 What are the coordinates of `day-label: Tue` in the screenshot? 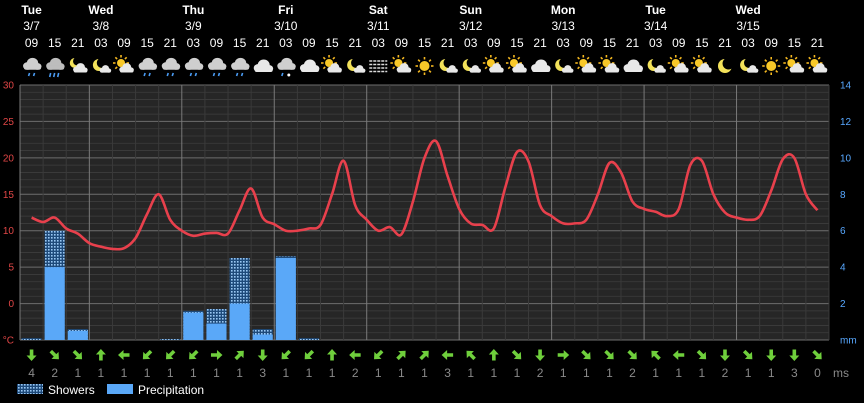 It's located at (655, 10).